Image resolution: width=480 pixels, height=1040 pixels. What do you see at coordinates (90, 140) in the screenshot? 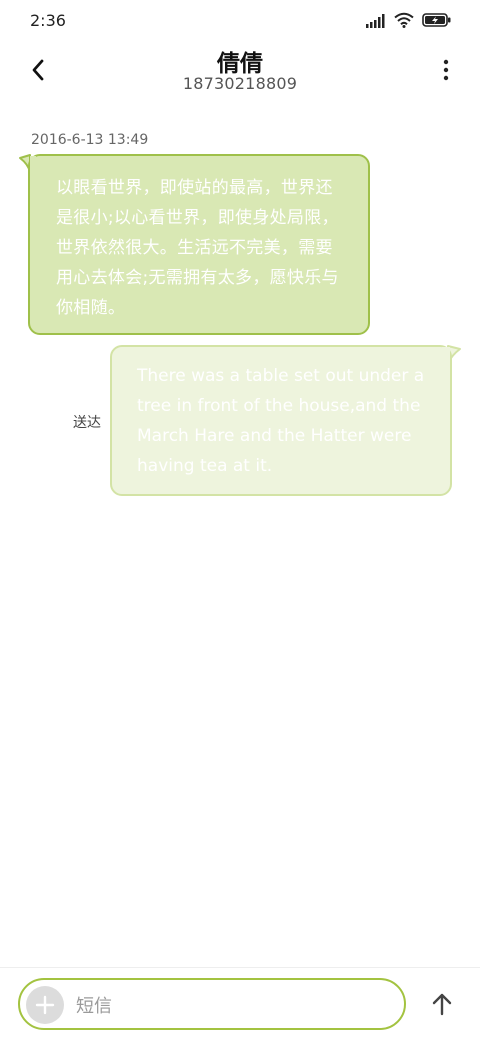
I see `message-timestamp: 2016-6-13 13:49` at bounding box center [90, 140].